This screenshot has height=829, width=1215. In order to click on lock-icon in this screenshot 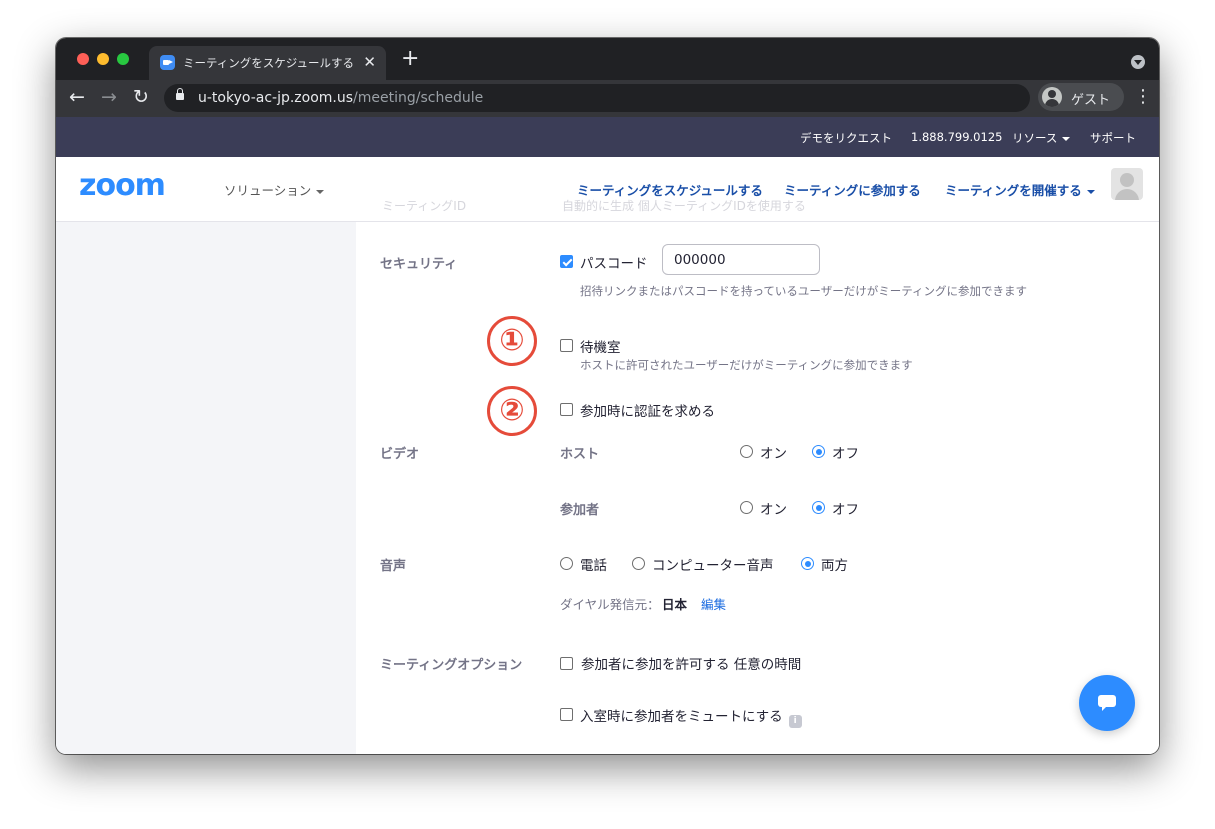, I will do `click(180, 94)`.